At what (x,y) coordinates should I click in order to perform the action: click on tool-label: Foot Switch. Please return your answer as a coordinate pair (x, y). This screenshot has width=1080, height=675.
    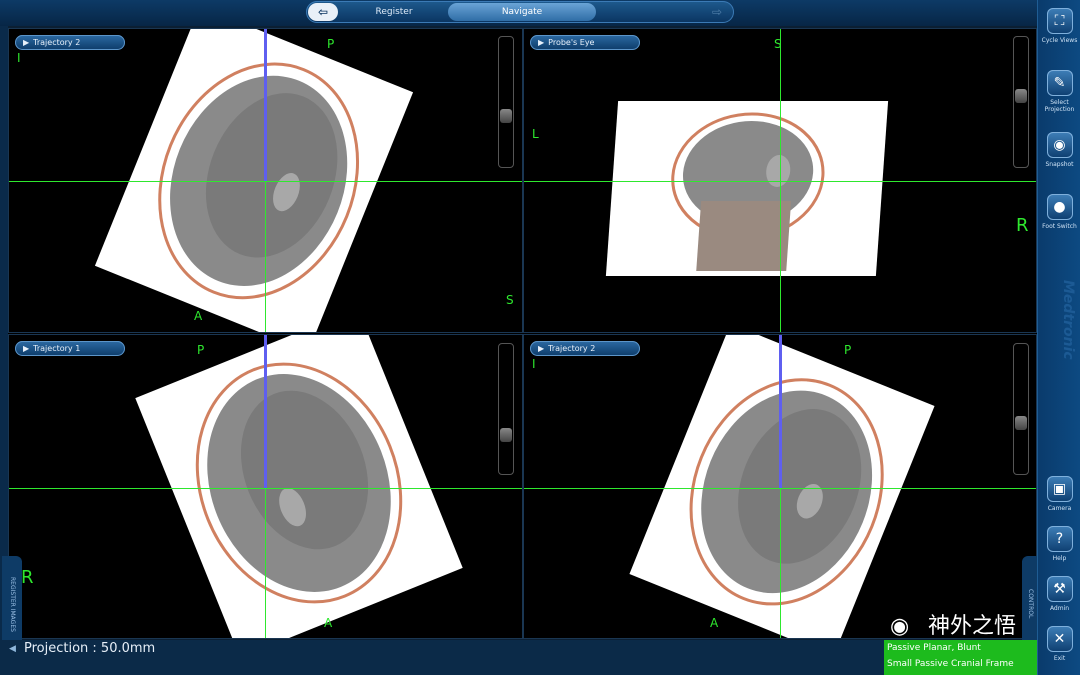
    Looking at the image, I should click on (1059, 226).